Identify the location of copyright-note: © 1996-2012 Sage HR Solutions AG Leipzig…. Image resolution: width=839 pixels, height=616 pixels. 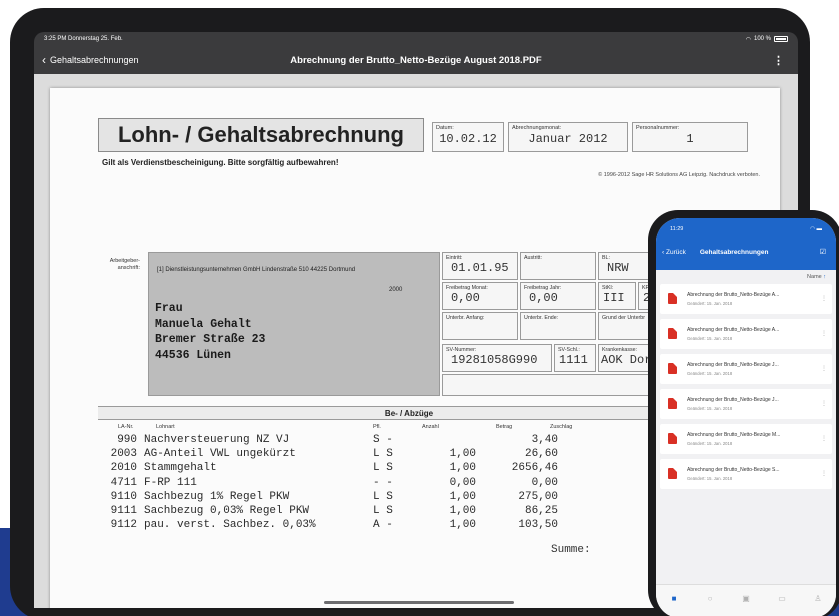
(679, 175).